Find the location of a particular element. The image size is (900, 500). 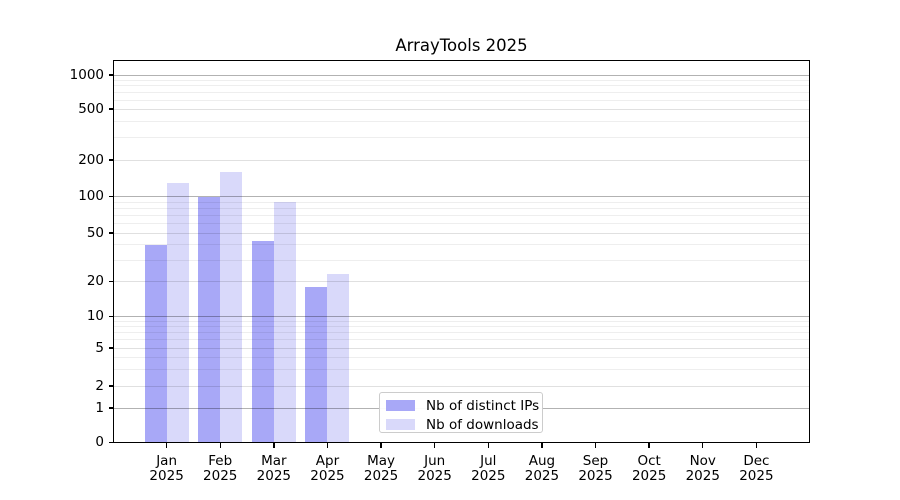

bar-distinct-ips-jan is located at coordinates (155, 343).